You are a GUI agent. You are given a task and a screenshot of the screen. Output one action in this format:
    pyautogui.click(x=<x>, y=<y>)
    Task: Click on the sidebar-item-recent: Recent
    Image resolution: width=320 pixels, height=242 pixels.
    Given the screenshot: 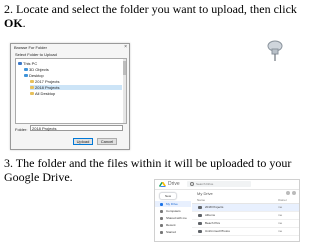 What is the action you would take?
    pyautogui.click(x=173, y=225)
    